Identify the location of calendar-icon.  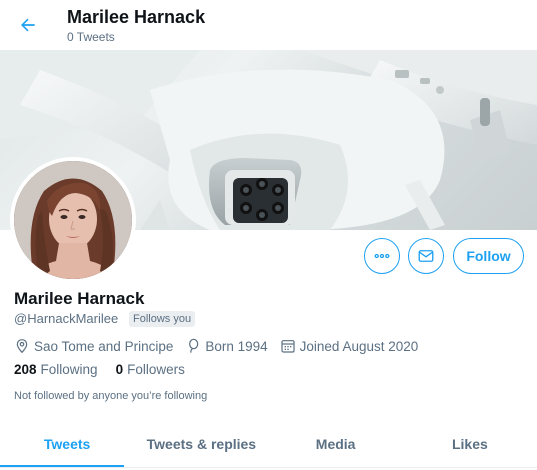
(288, 346).